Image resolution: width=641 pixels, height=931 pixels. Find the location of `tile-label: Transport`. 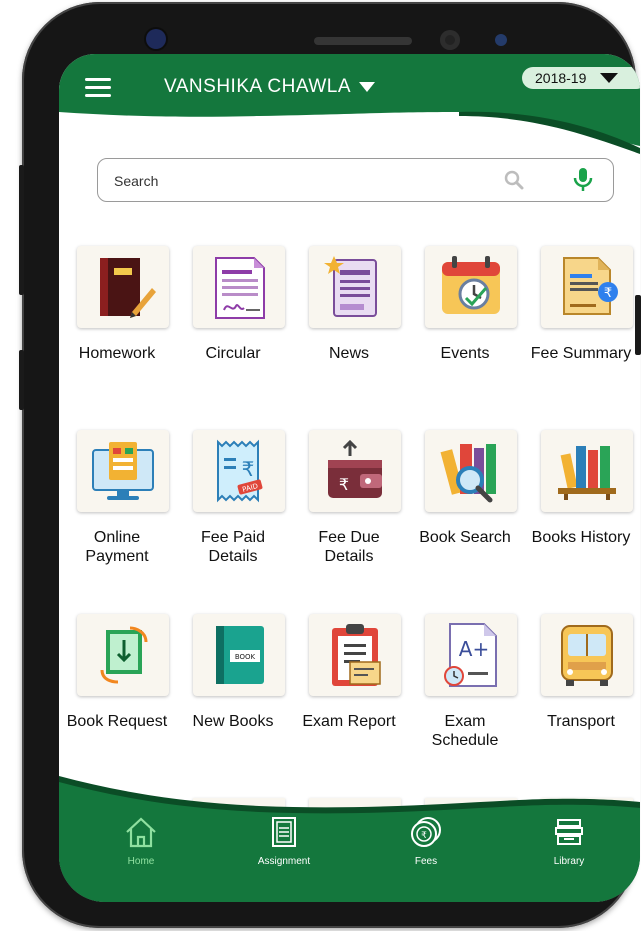

tile-label: Transport is located at coordinates (581, 721).